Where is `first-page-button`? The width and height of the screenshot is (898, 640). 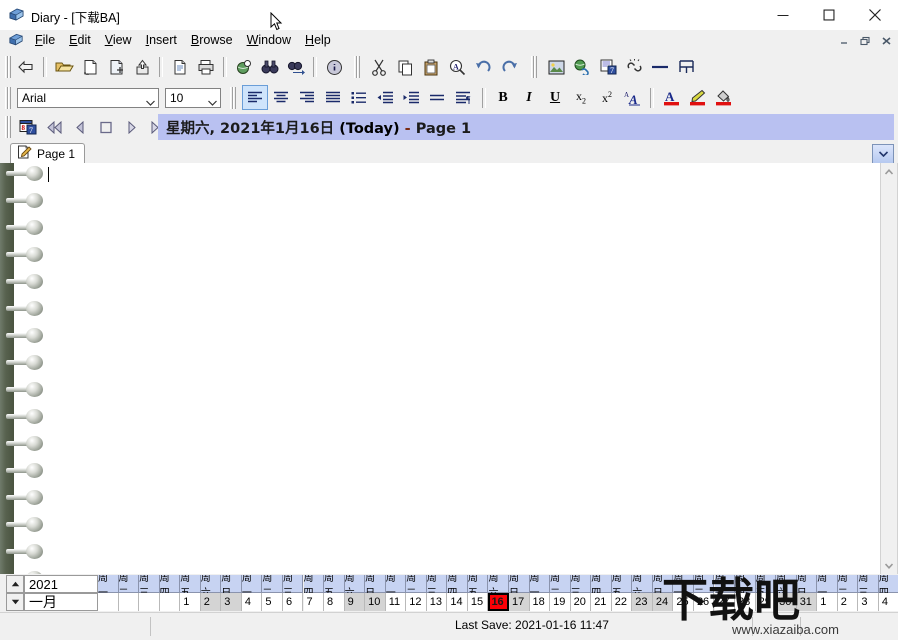 first-page-button is located at coordinates (54, 127).